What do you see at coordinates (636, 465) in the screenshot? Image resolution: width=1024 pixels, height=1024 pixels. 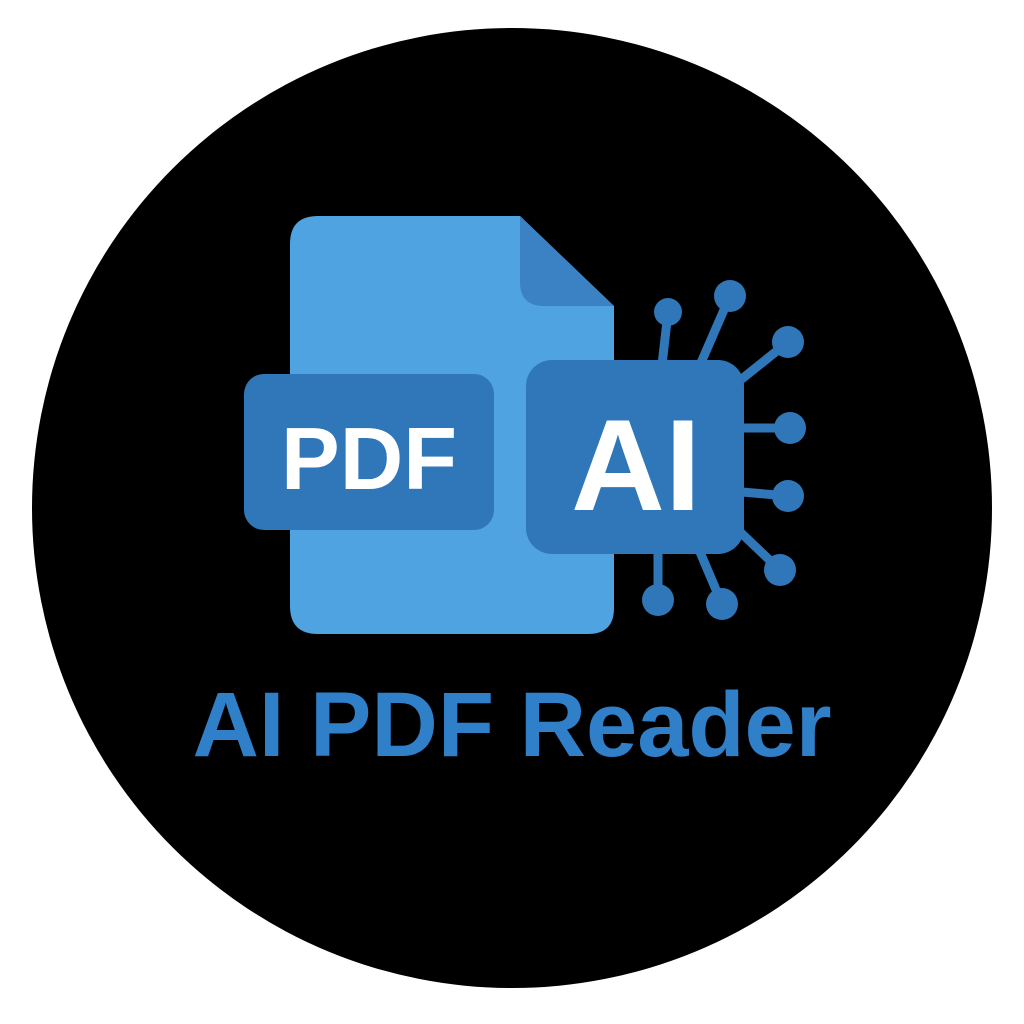 I see `ai-chip-label: AI` at bounding box center [636, 465].